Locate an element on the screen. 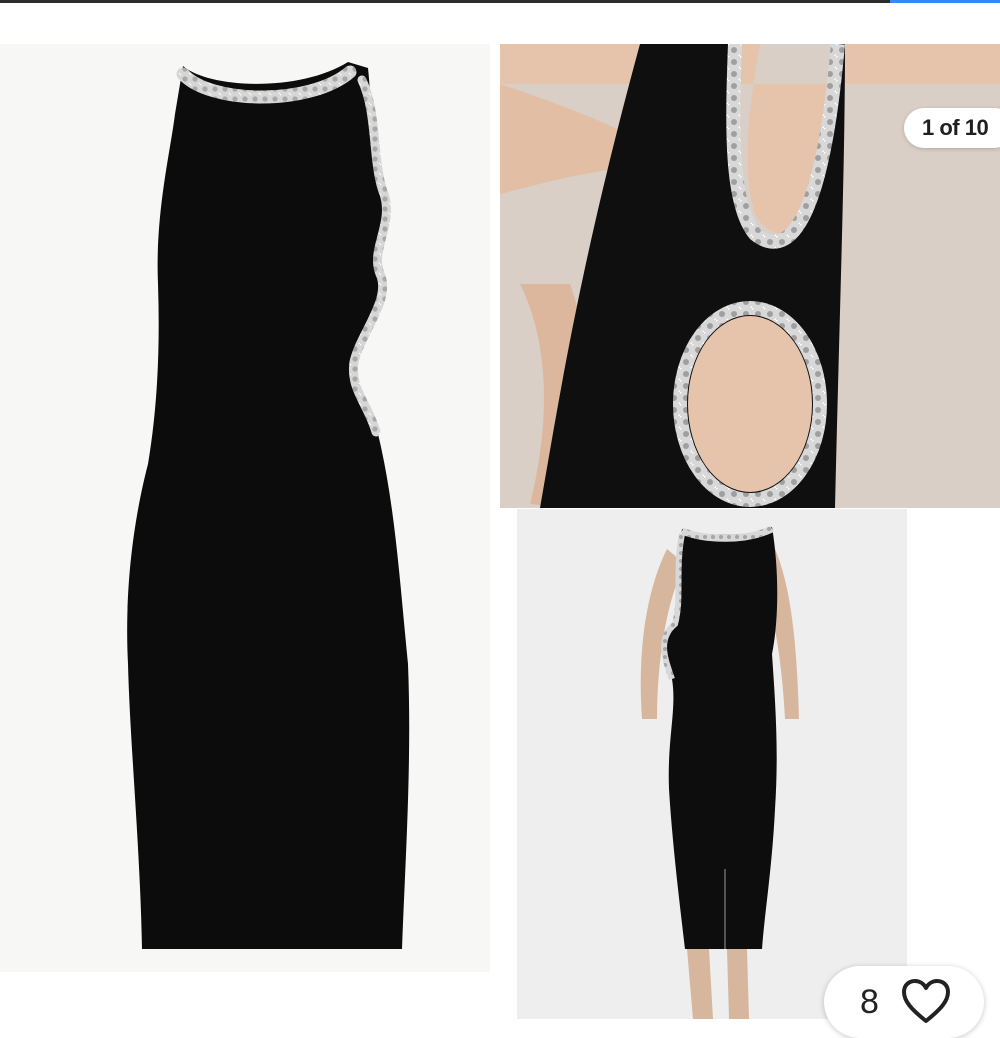  top-border is located at coordinates (500, 1).